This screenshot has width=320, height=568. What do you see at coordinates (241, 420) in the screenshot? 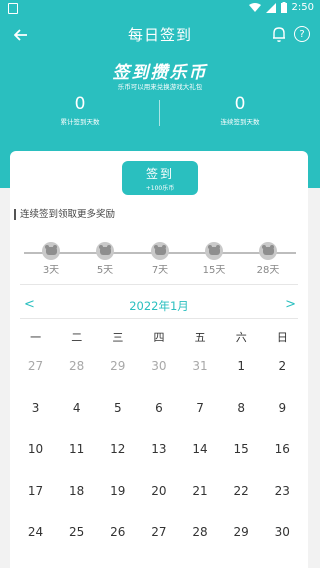
I see `calendar-day: 8` at bounding box center [241, 420].